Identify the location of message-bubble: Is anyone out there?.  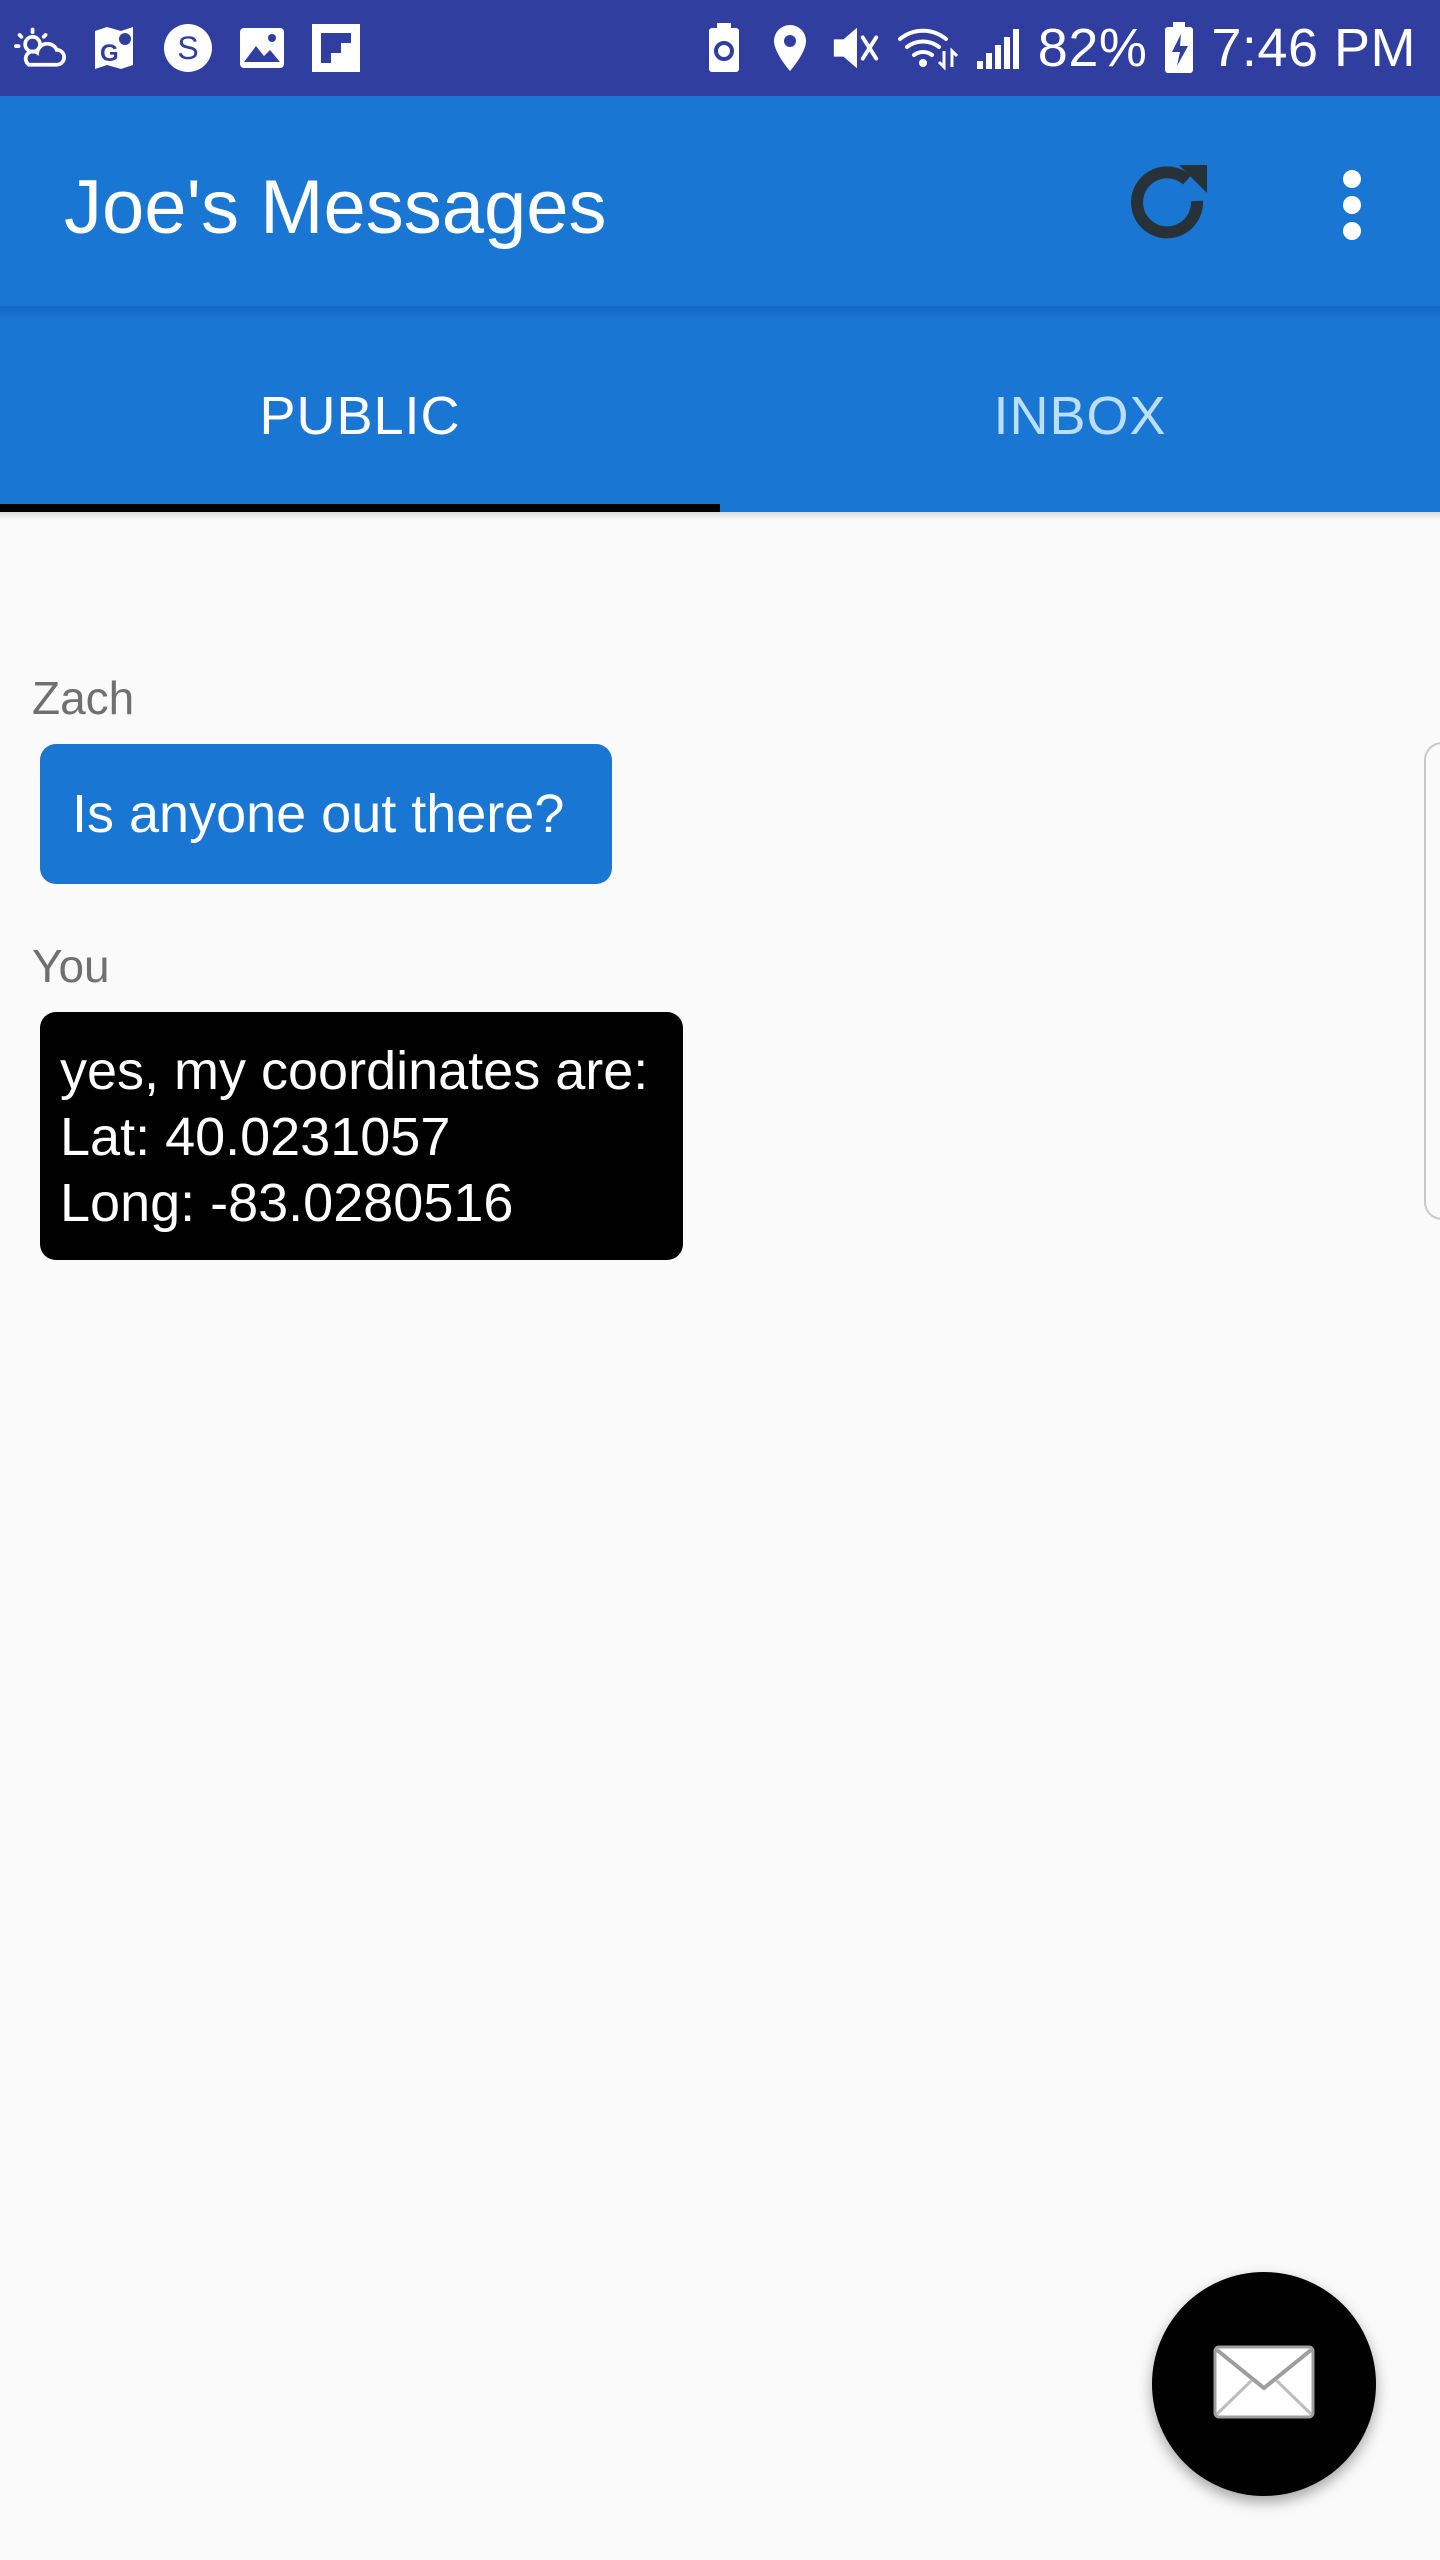
(326, 814).